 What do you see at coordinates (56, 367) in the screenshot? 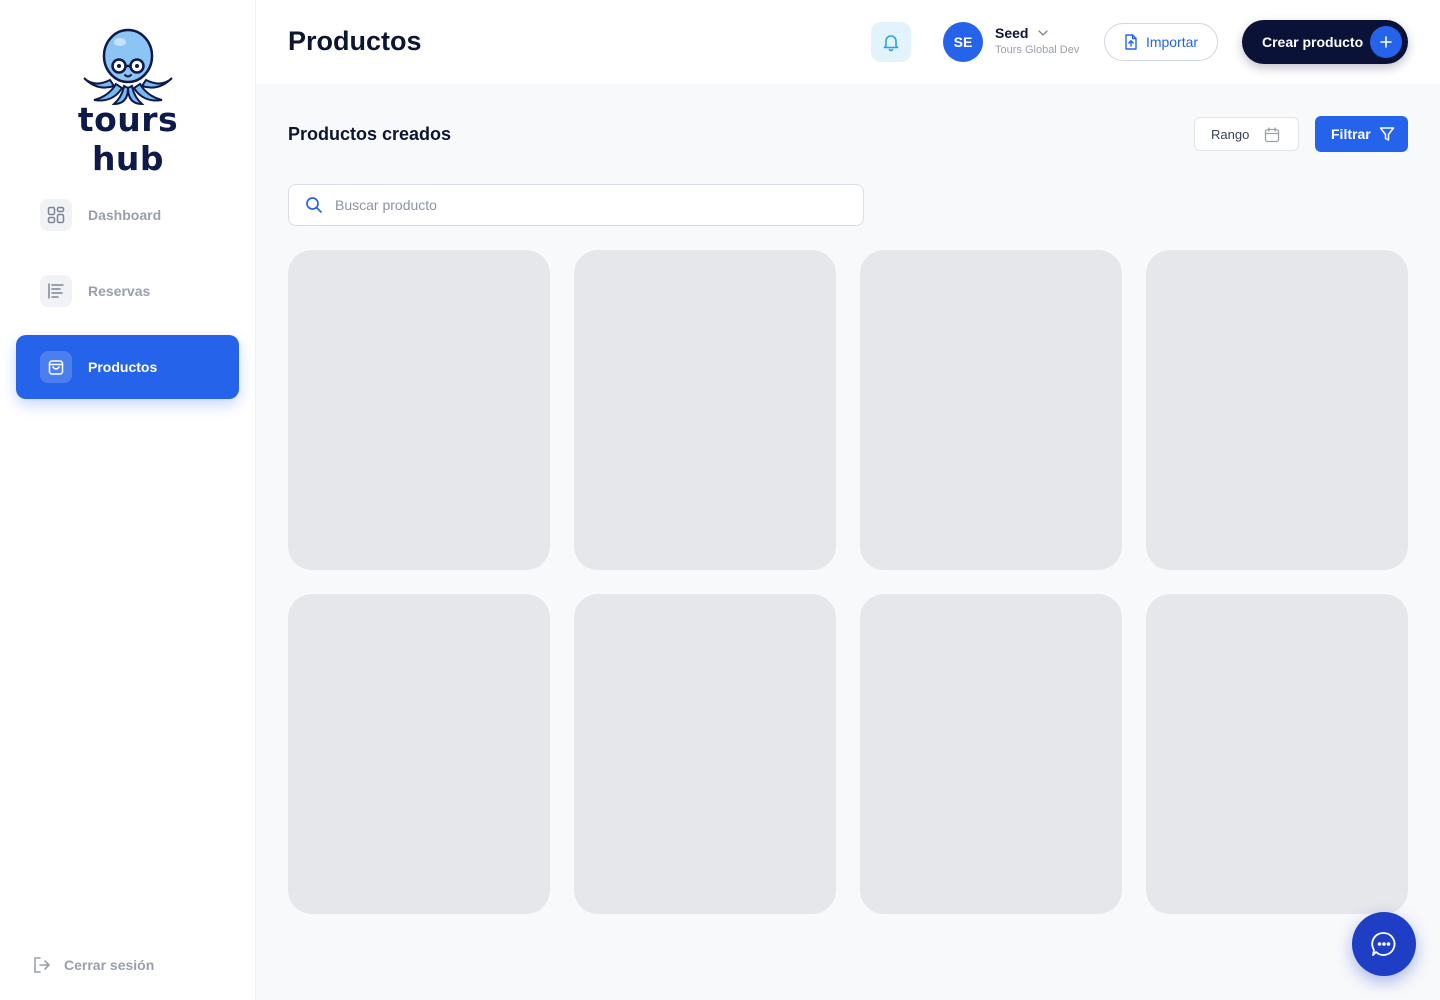
I see `shopping-bag-icon` at bounding box center [56, 367].